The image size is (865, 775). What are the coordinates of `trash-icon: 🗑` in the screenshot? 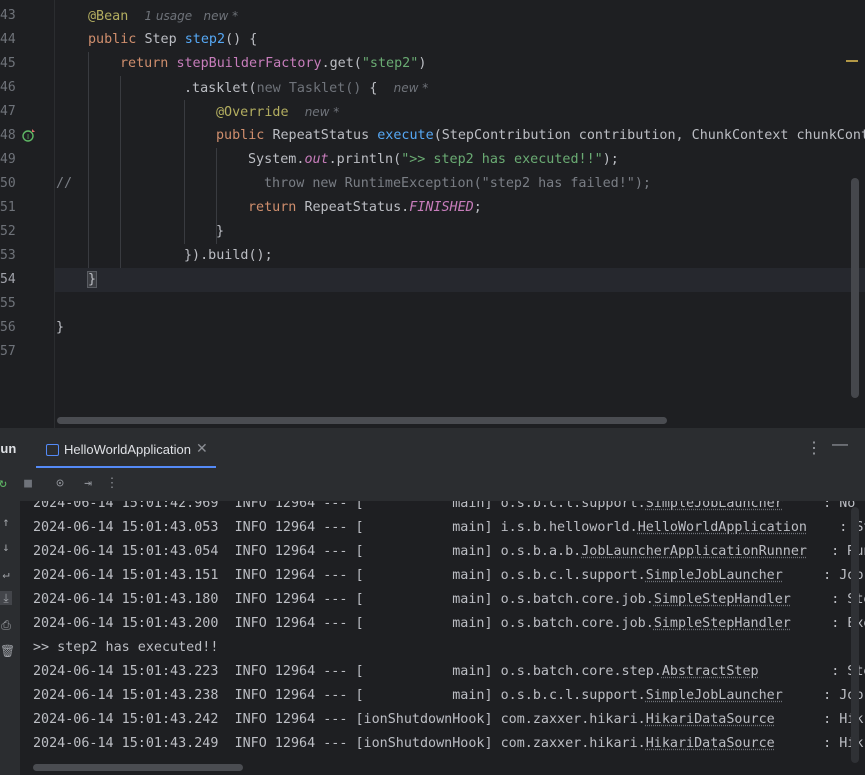 It's located at (7, 651).